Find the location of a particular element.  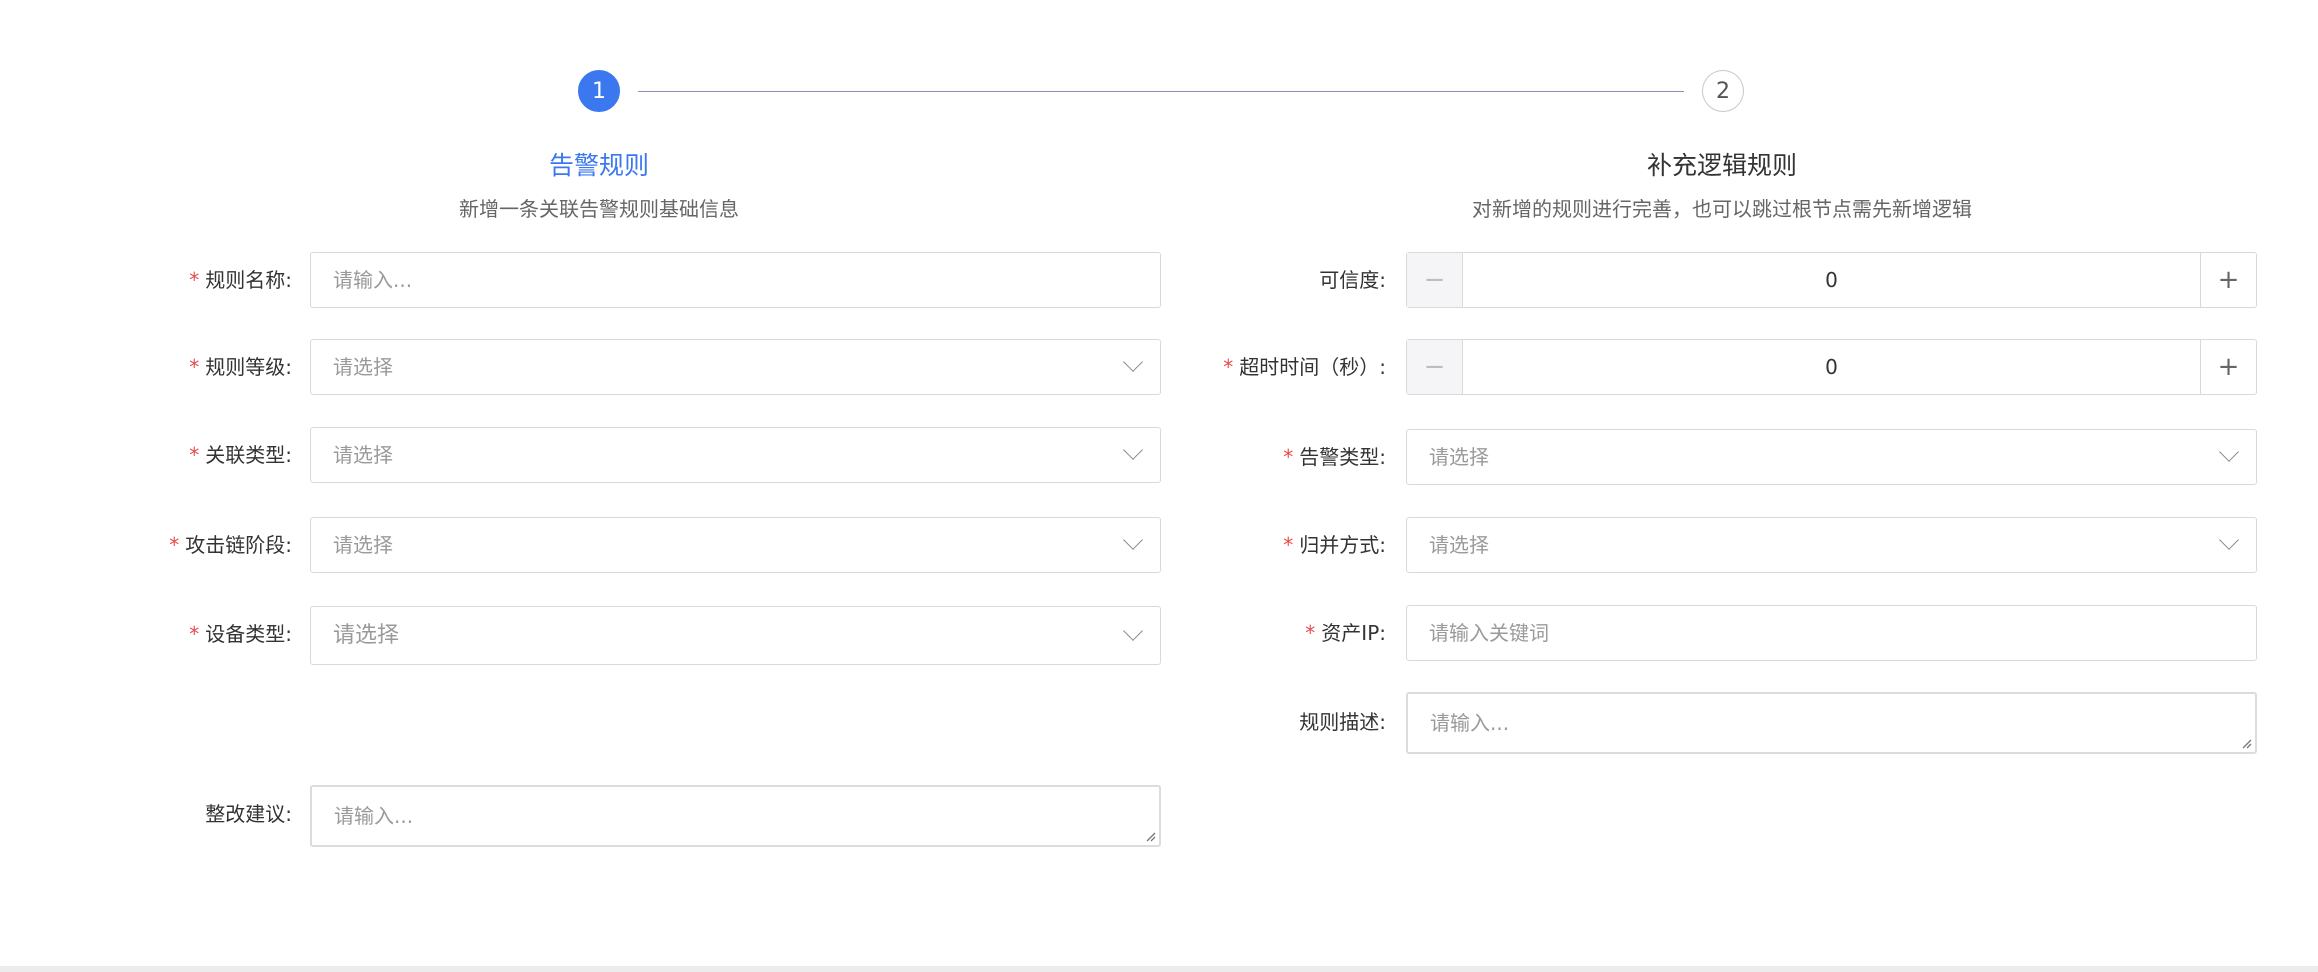

attack-chain-label: * 攻击链阶段: is located at coordinates (230, 545).